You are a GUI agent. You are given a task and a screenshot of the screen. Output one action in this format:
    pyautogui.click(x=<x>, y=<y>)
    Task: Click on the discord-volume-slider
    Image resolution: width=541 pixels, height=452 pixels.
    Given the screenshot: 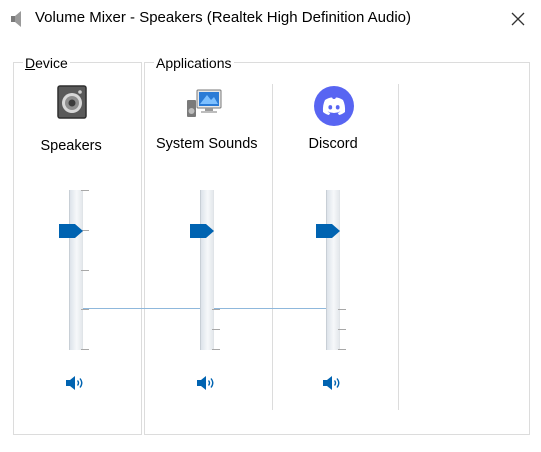 What is the action you would take?
    pyautogui.click(x=331, y=270)
    